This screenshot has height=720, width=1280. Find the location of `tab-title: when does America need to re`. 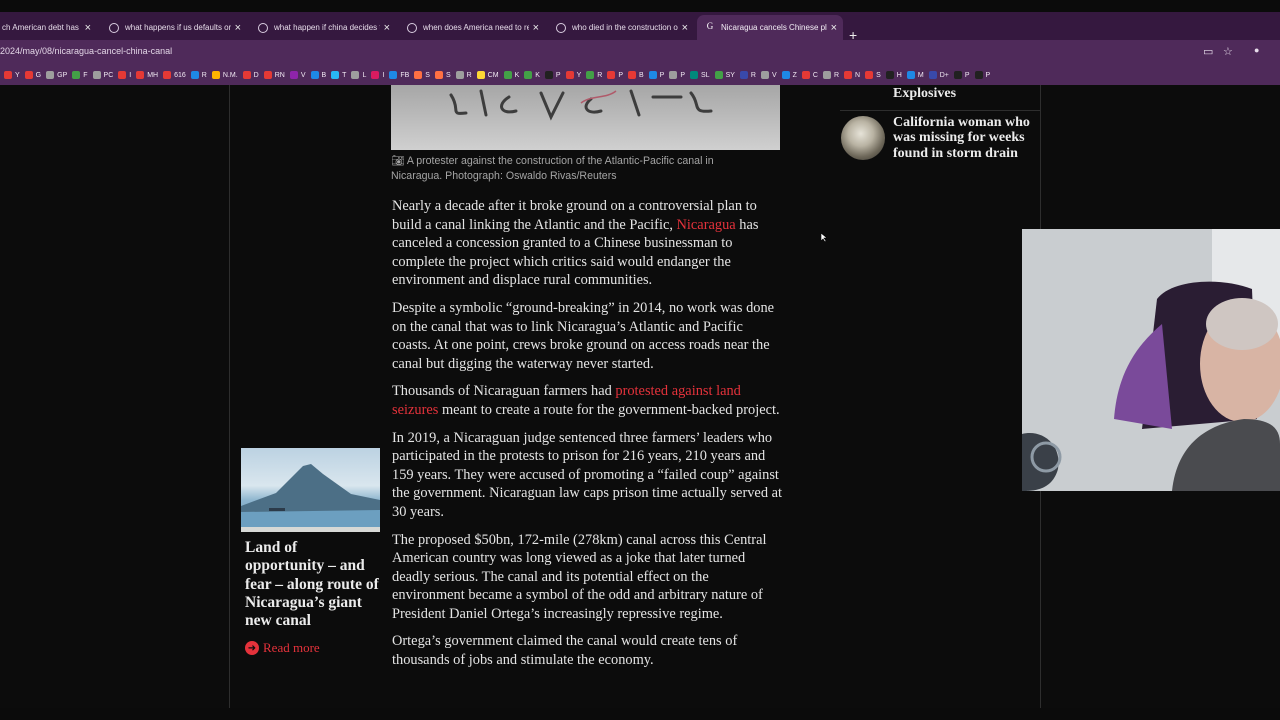

tab-title: when does America need to re is located at coordinates (476, 27).